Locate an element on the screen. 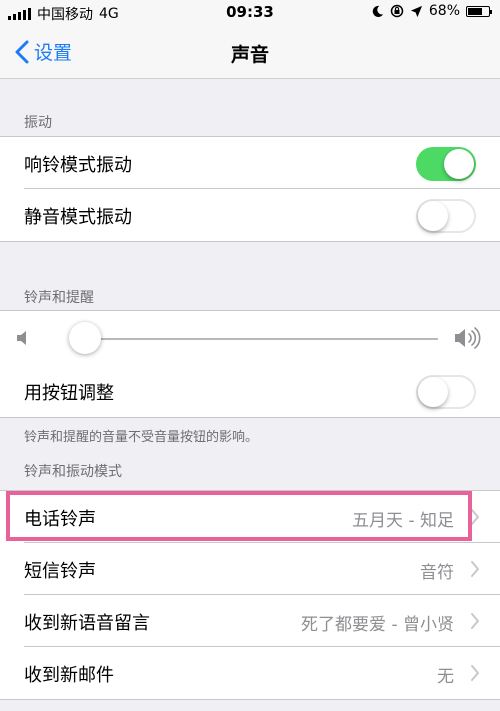  silent-vibrate-label: 静音模式振动 is located at coordinates (78, 217).